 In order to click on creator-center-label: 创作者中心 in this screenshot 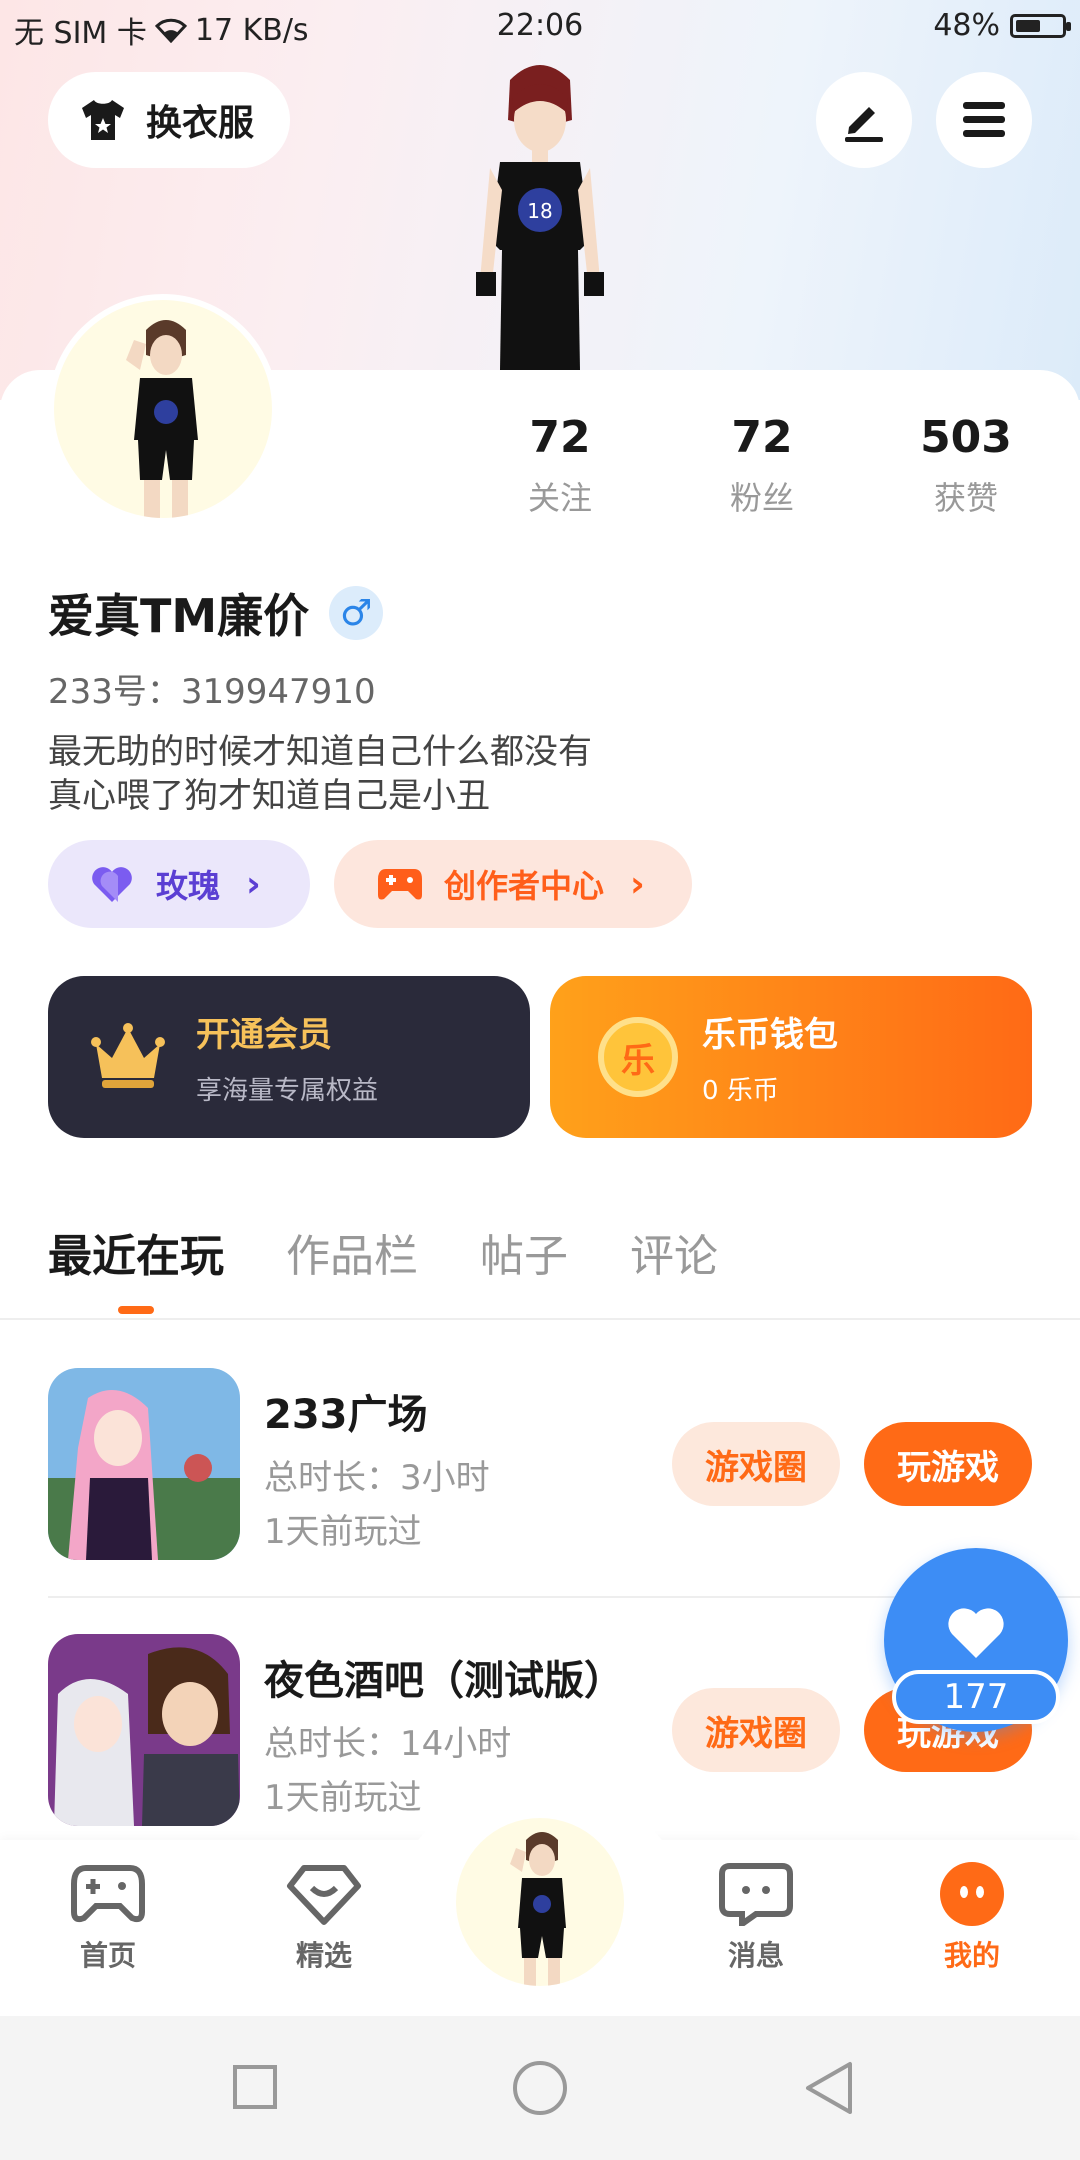, I will do `click(524, 886)`.